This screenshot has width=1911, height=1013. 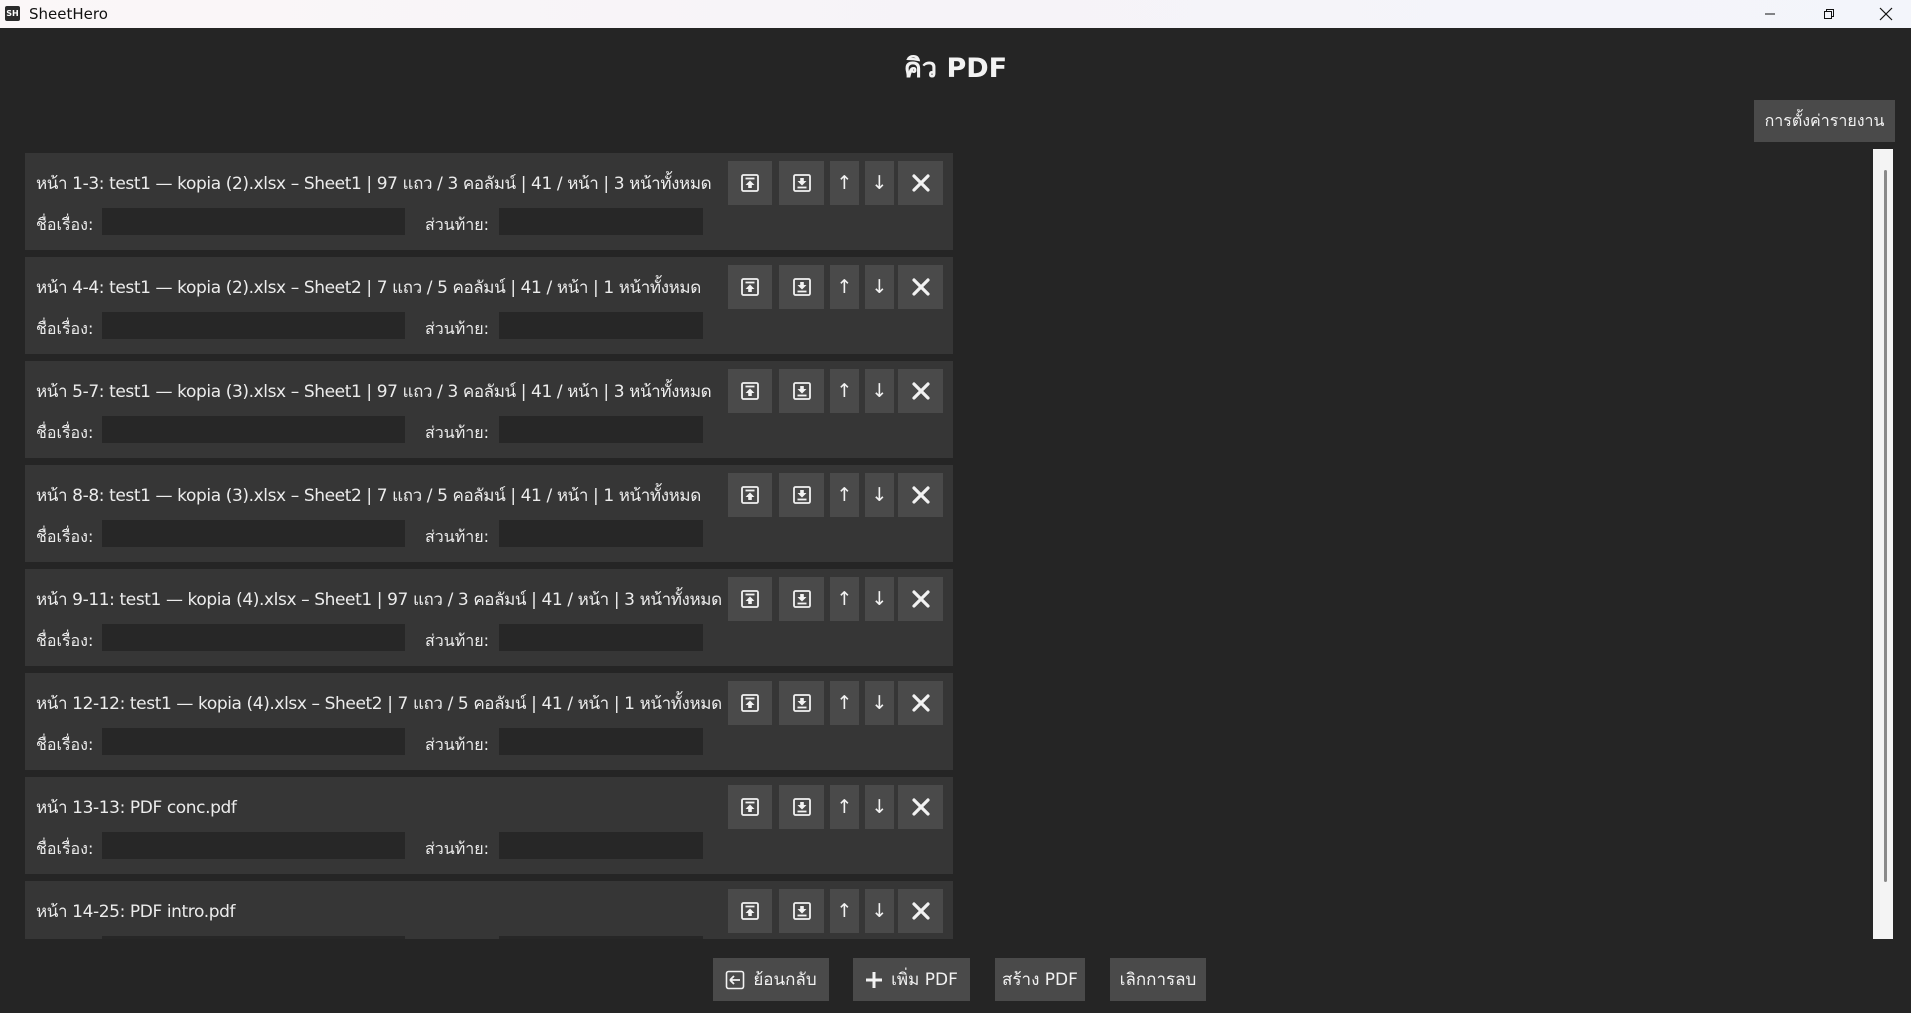 What do you see at coordinates (12, 13) in the screenshot?
I see `app-icon: SH` at bounding box center [12, 13].